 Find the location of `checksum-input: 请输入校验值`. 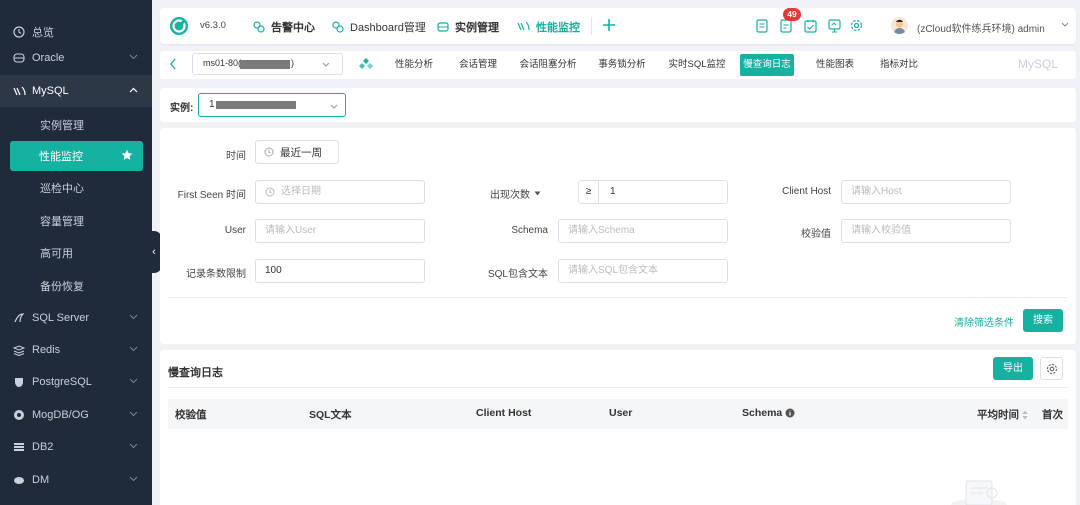

checksum-input: 请输入校验值 is located at coordinates (926, 231).